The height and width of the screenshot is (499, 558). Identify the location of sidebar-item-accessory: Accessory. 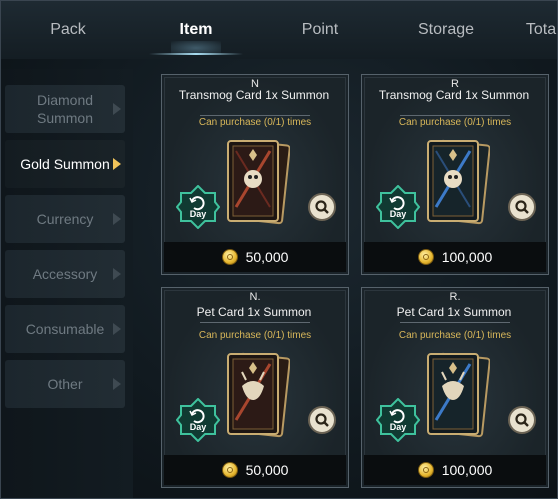
(65, 274).